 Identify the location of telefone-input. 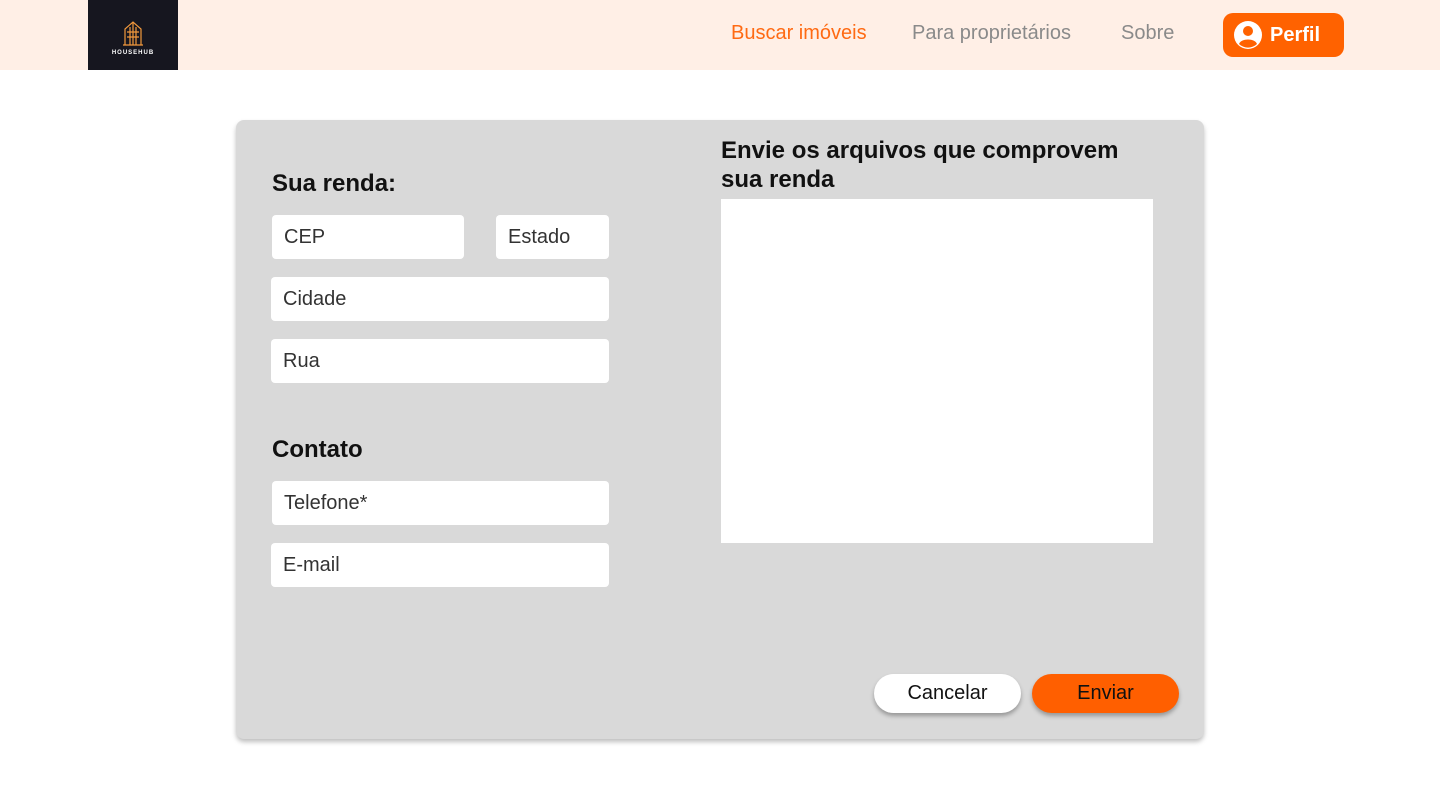
(440, 503).